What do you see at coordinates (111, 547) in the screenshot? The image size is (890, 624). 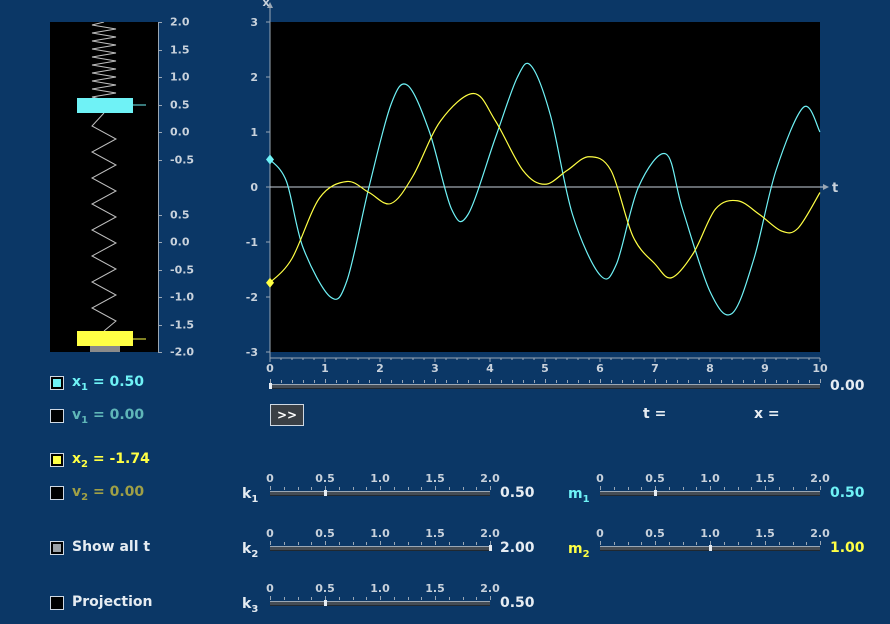 I see `show-all-t-label: Show all t` at bounding box center [111, 547].